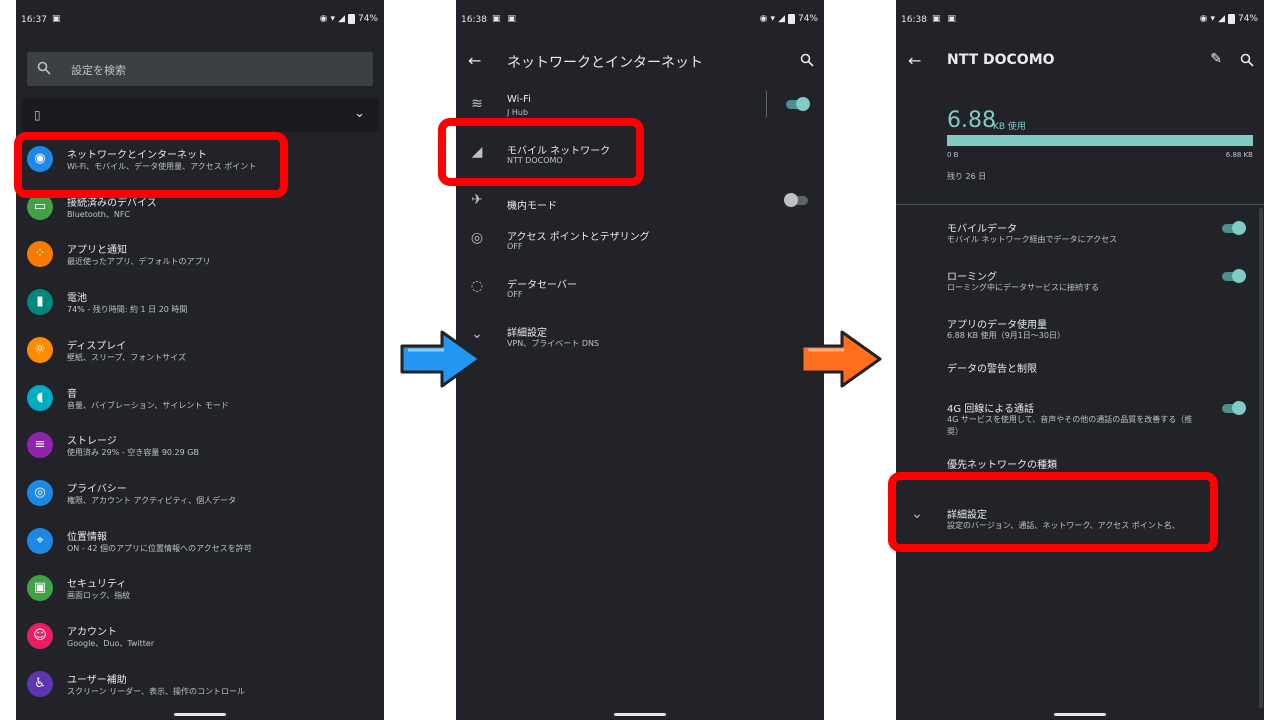  Describe the element at coordinates (57, 19) in the screenshot. I see `notification-icons: ▣` at that location.